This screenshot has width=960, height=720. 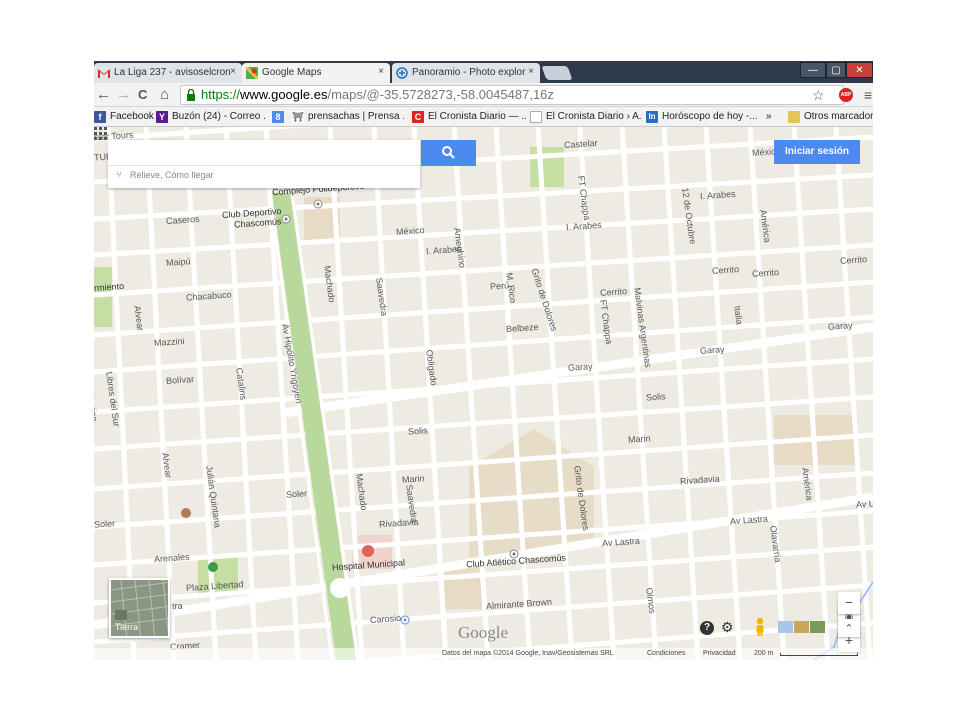 I want to click on bookmark-folder-otros: Otros marcadore, so click(x=830, y=117).